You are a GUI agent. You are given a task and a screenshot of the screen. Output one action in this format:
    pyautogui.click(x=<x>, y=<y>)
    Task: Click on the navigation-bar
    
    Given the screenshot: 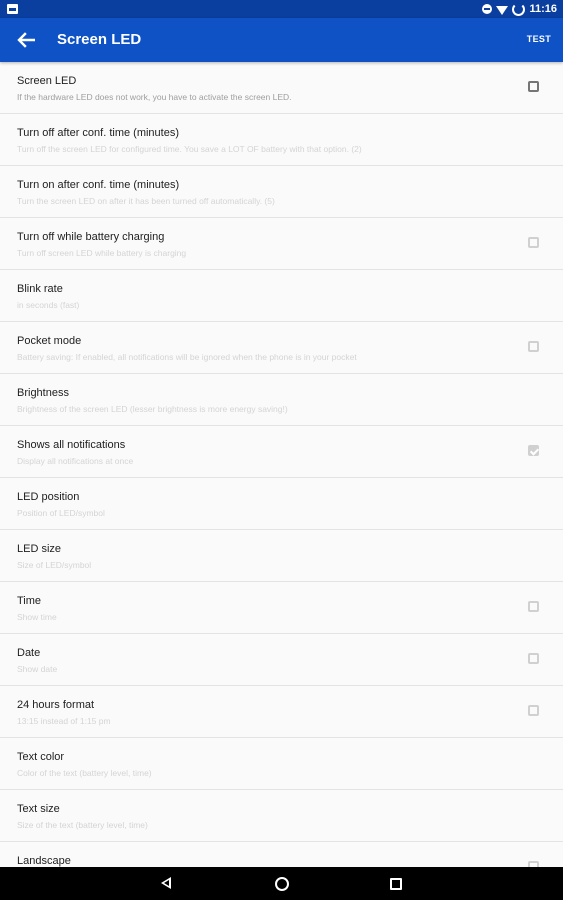 What is the action you would take?
    pyautogui.click(x=281, y=883)
    